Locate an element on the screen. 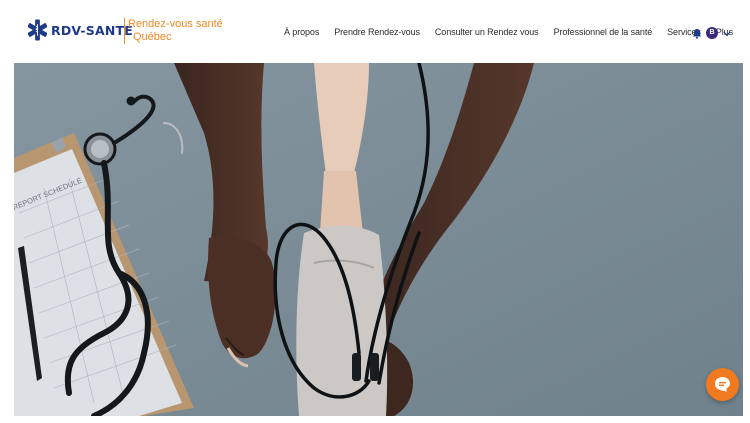  nav-item-prendre-rendez-vous: Prendre Rendez-vous is located at coordinates (377, 32).